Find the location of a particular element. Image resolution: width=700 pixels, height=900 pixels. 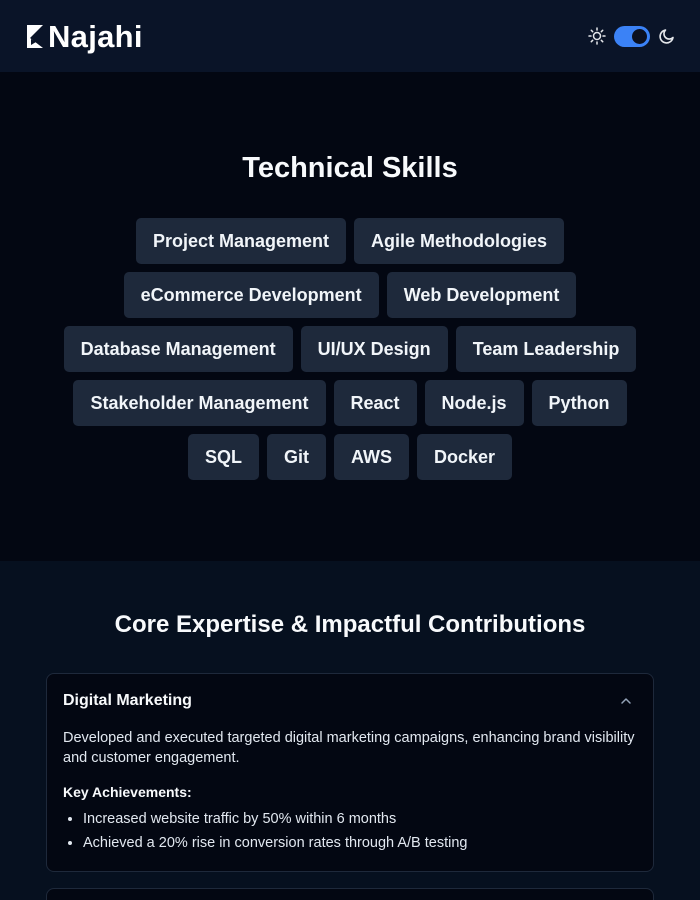

sun-icon is located at coordinates (597, 36).